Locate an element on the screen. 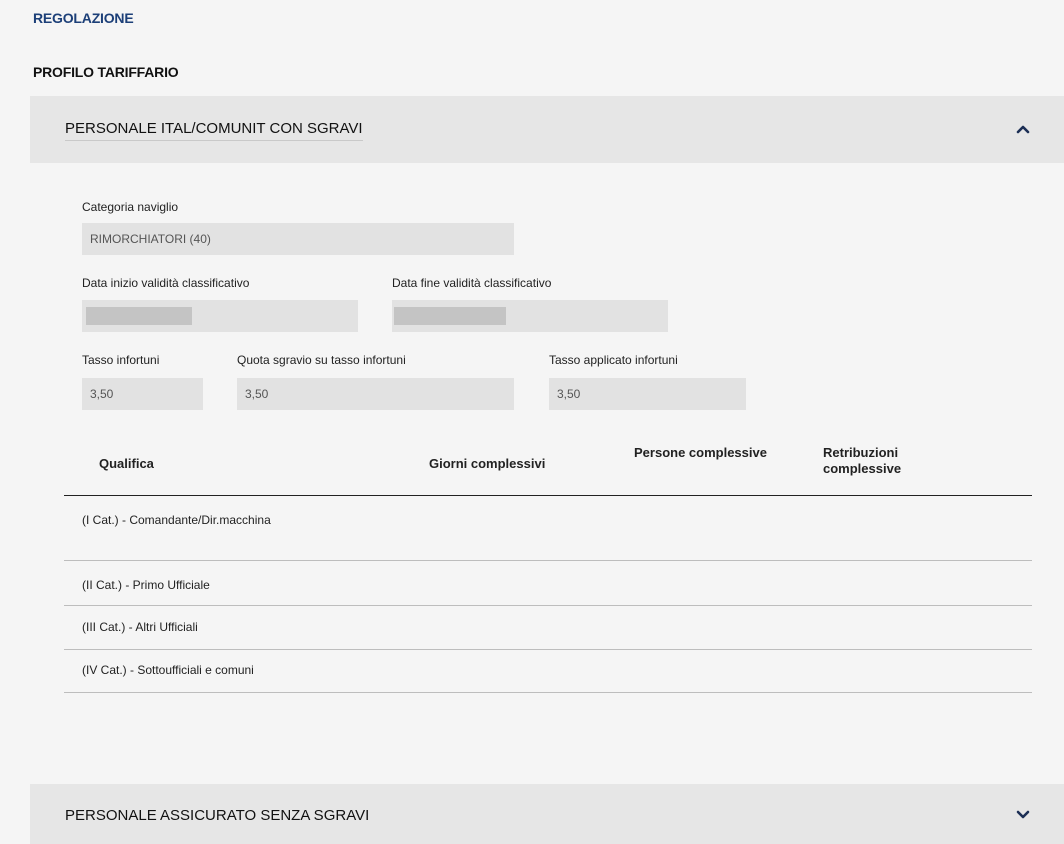 This screenshot has height=844, width=1064. data-inizio-field is located at coordinates (220, 316).